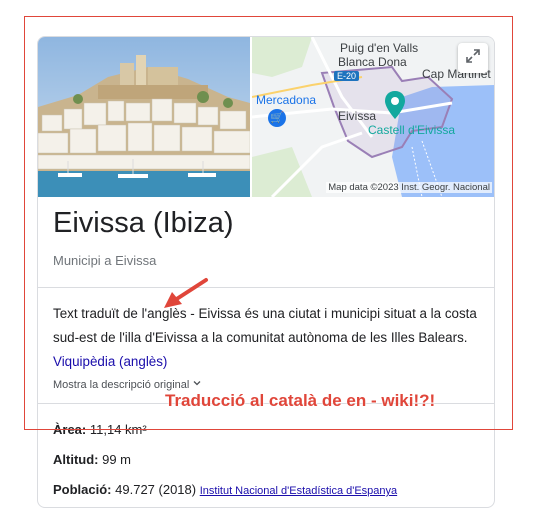 This screenshot has height=508, width=534. What do you see at coordinates (300, 400) in the screenshot?
I see `annotation-text: Traducció al català de en - wiki!?!` at bounding box center [300, 400].